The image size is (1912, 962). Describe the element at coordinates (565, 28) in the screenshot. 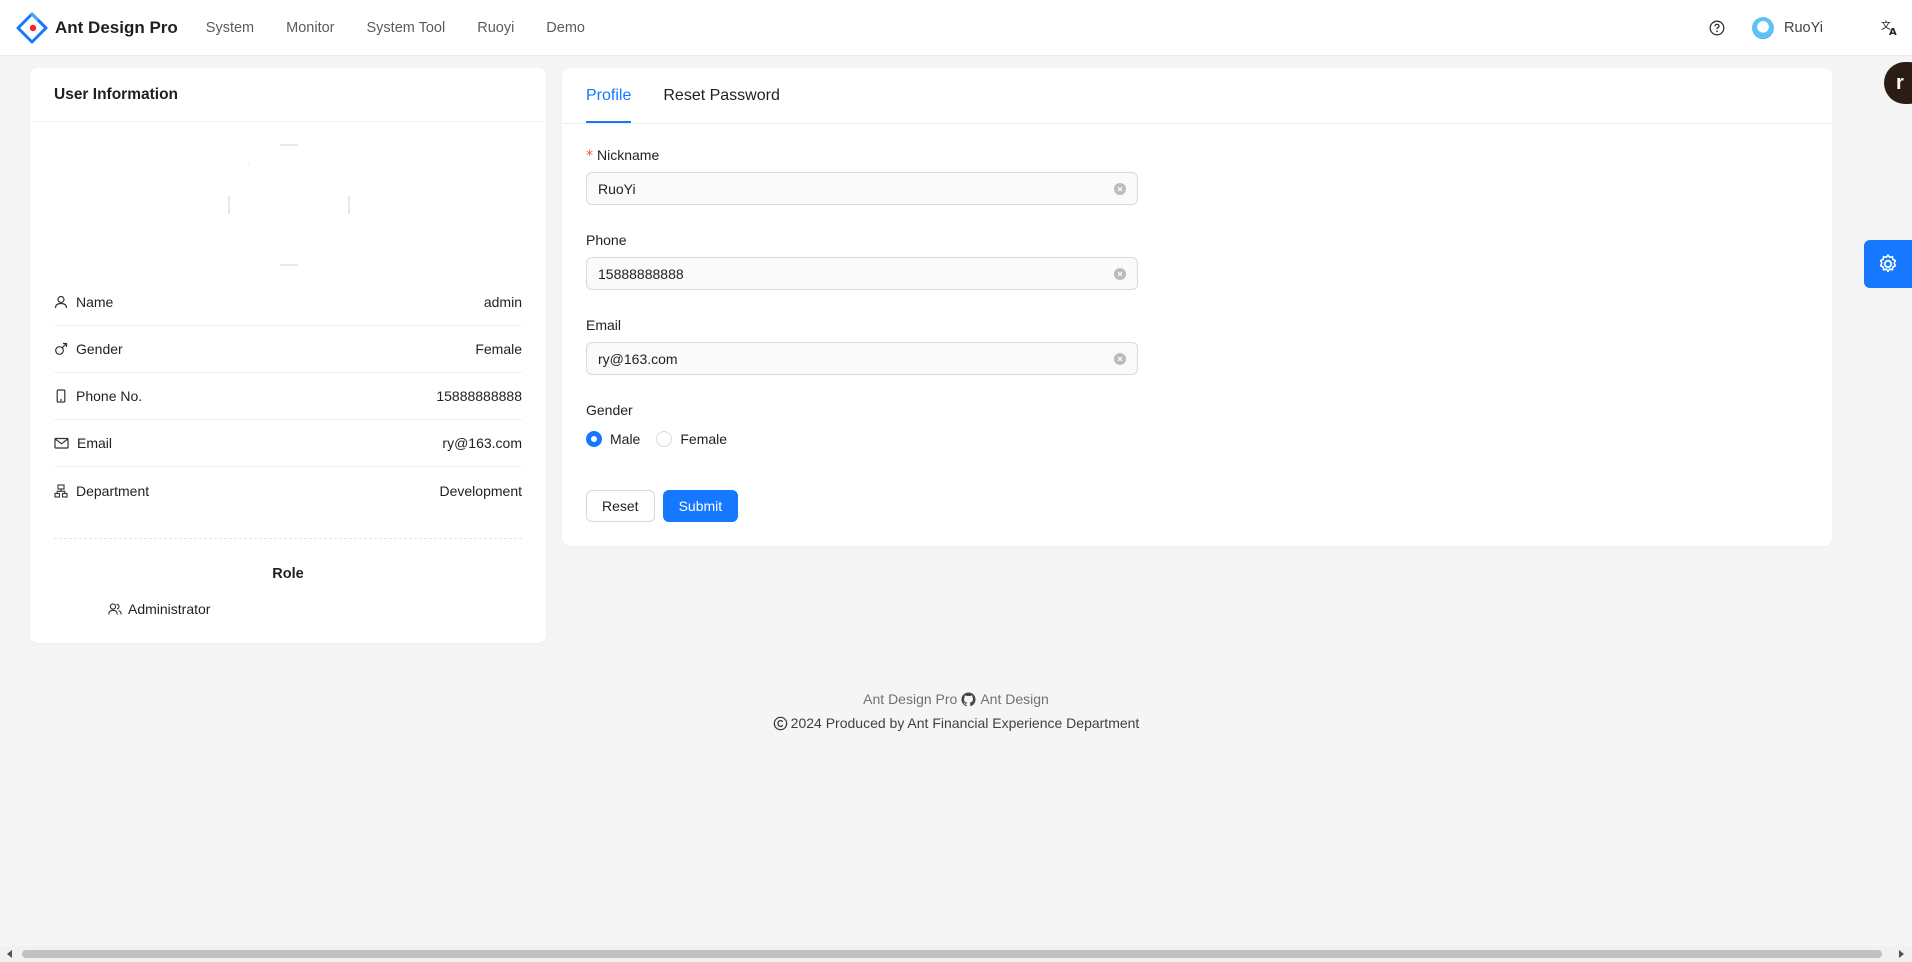

I see `nav-item-demo: Demo` at that location.